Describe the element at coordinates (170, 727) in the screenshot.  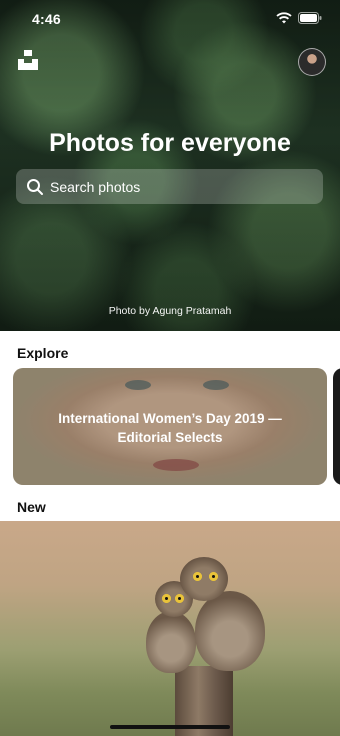
I see `home-indicator` at that location.